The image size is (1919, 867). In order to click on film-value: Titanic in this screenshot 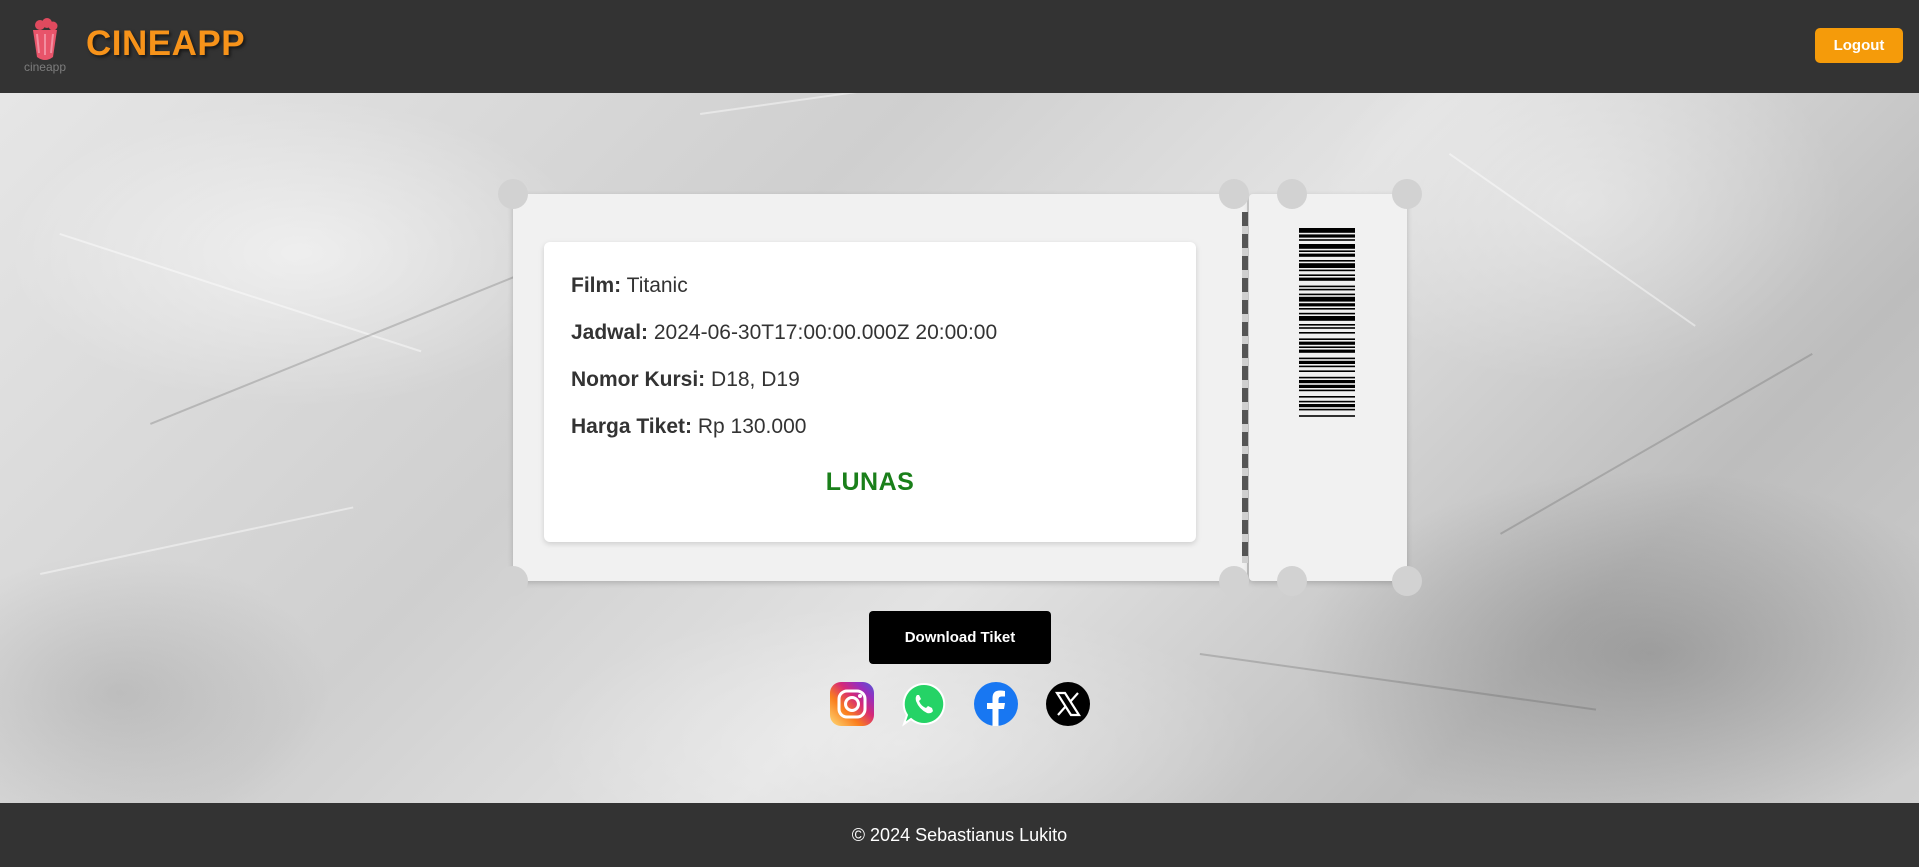, I will do `click(657, 285)`.